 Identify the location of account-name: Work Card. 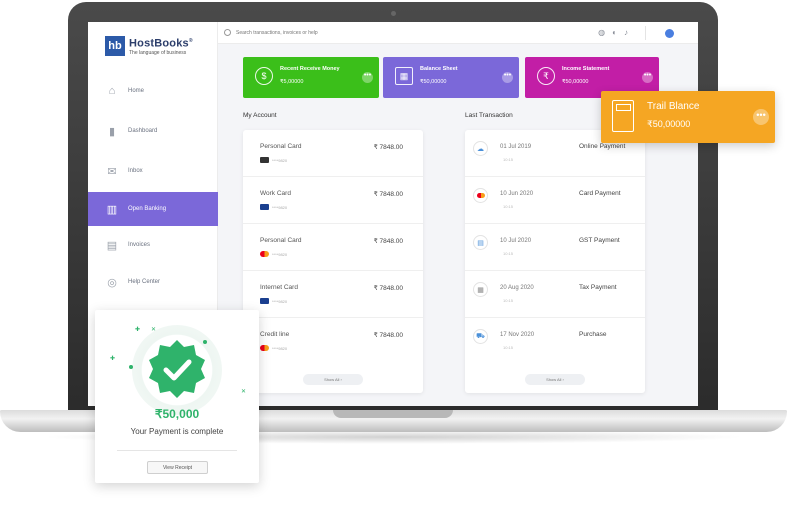
(275, 193).